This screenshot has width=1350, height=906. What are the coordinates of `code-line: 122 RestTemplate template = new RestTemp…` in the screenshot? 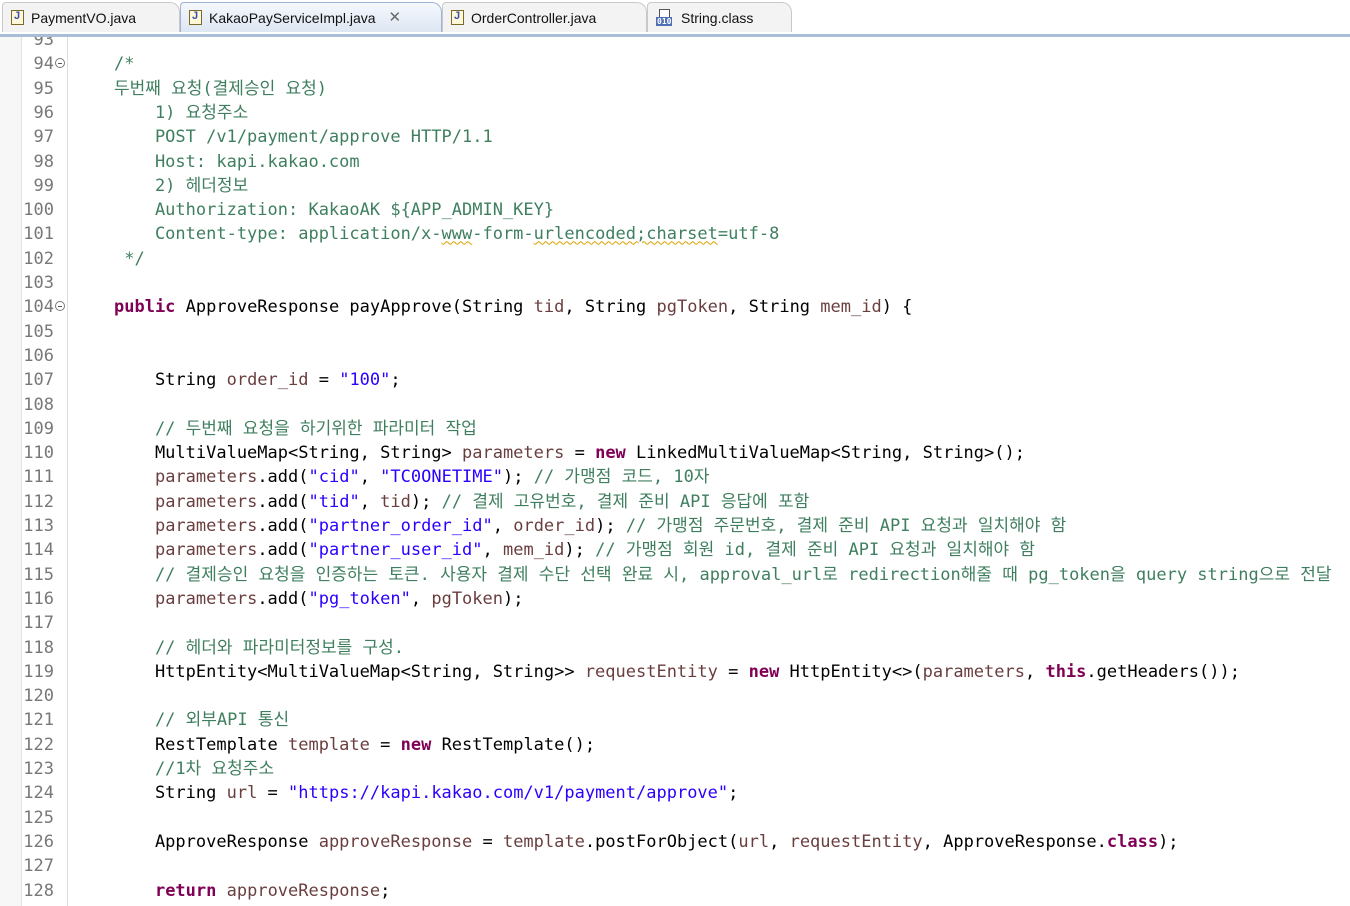 It's located at (675, 745).